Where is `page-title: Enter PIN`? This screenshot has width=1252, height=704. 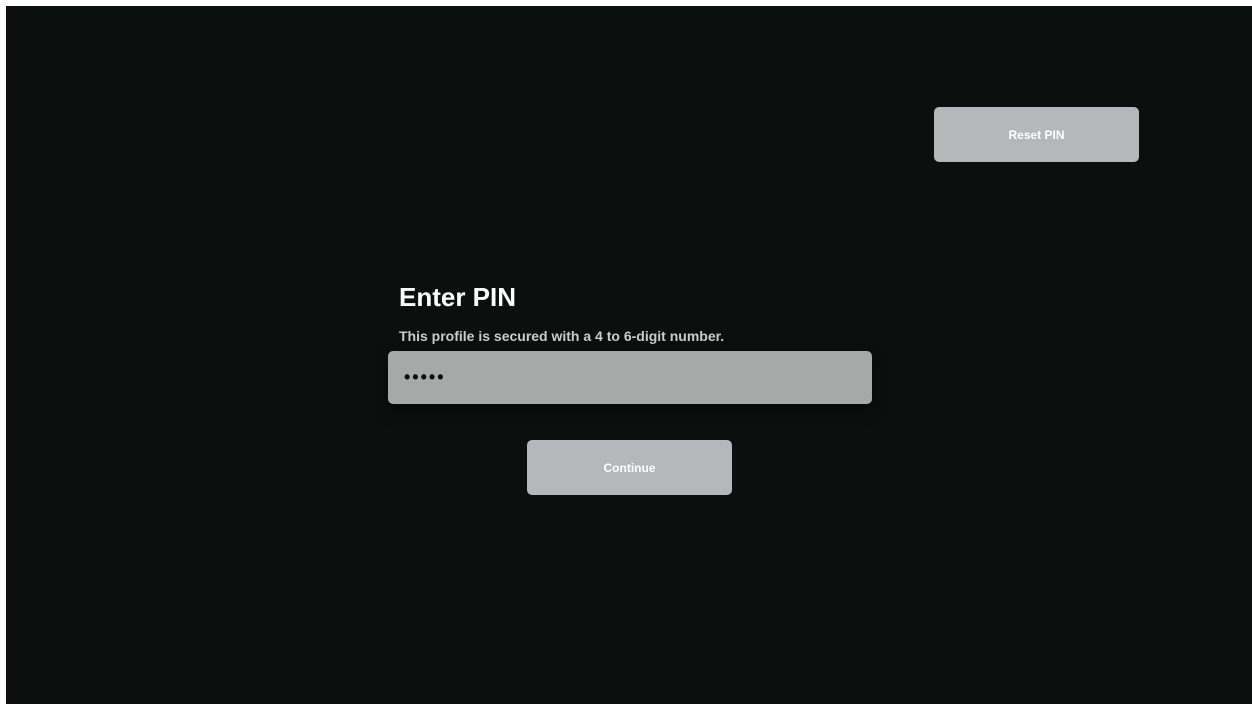
page-title: Enter PIN is located at coordinates (458, 297).